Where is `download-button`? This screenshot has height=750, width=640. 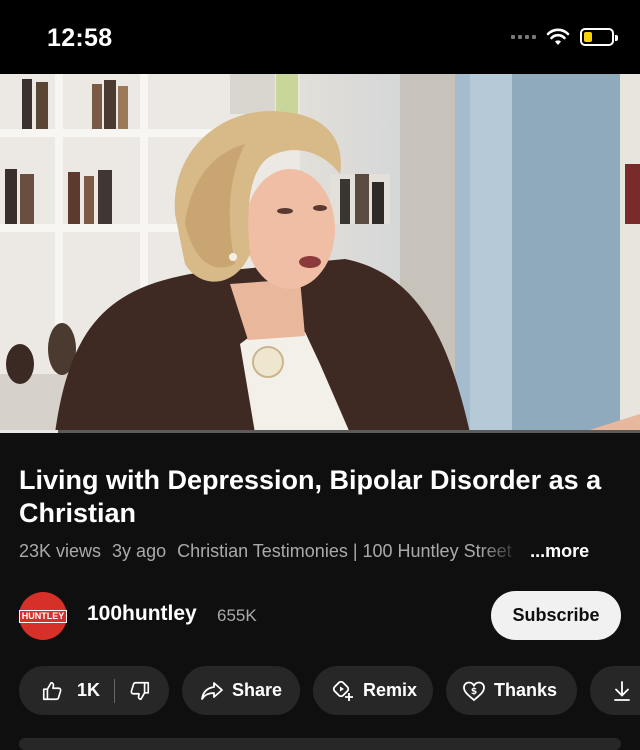 download-button is located at coordinates (615, 690).